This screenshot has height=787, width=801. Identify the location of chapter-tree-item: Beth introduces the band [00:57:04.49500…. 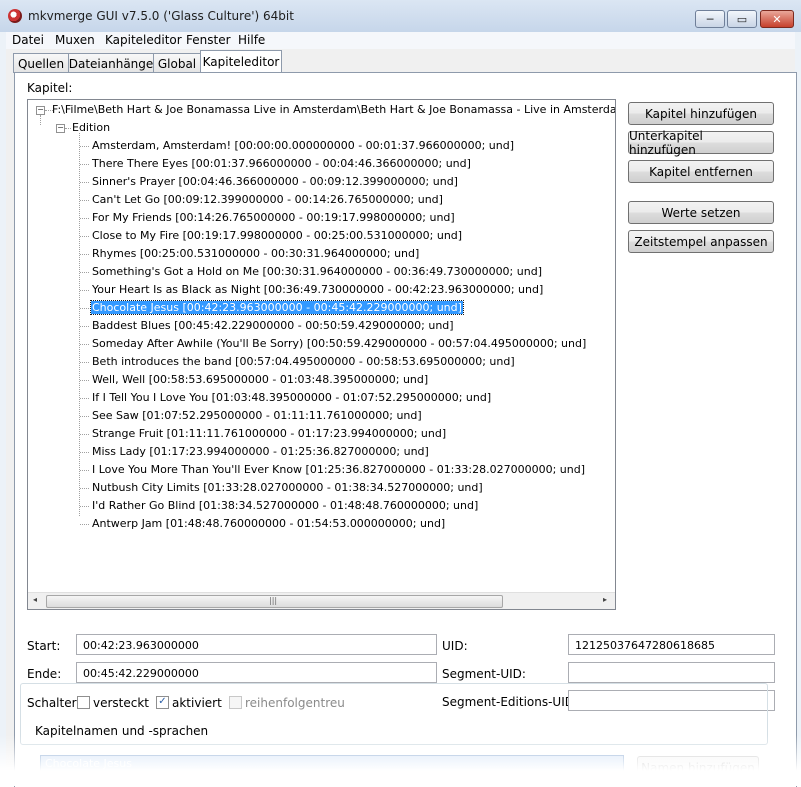
(303, 361).